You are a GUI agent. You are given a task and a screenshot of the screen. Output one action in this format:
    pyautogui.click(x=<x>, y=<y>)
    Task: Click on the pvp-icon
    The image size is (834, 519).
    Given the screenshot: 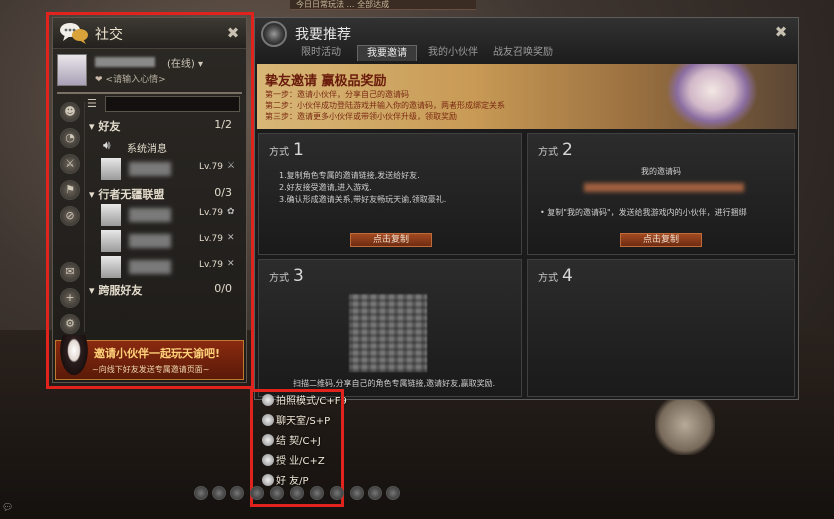 What is the action you would take?
    pyautogui.click(x=337, y=493)
    